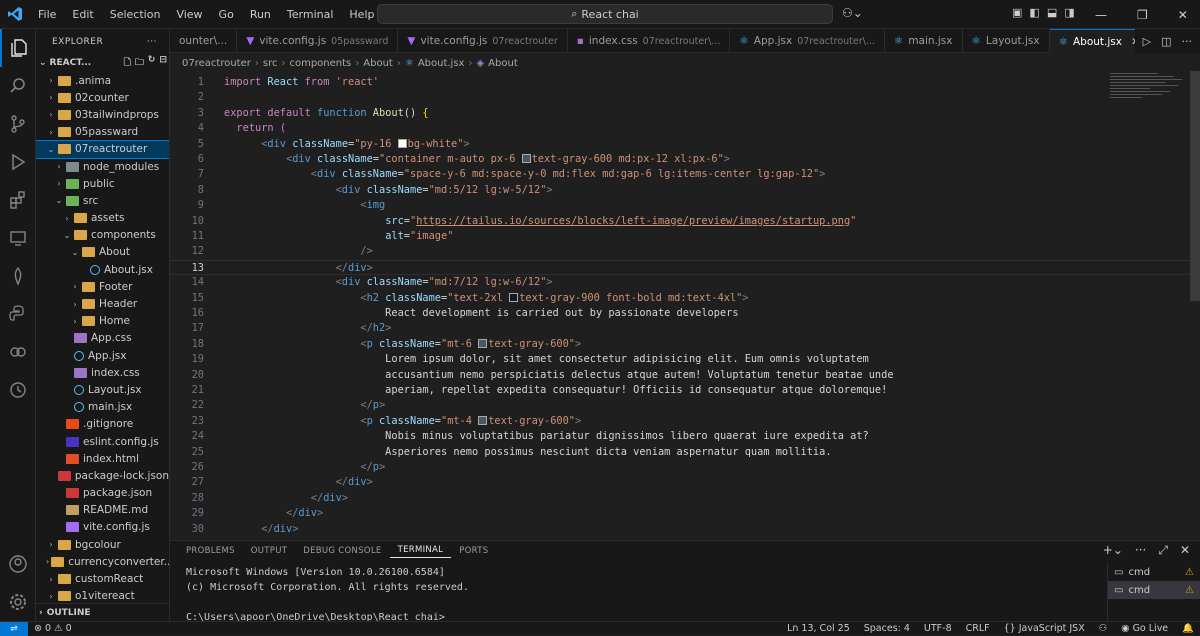  Describe the element at coordinates (1144, 628) in the screenshot. I see `go-live-button: ◉ Go Live` at that location.